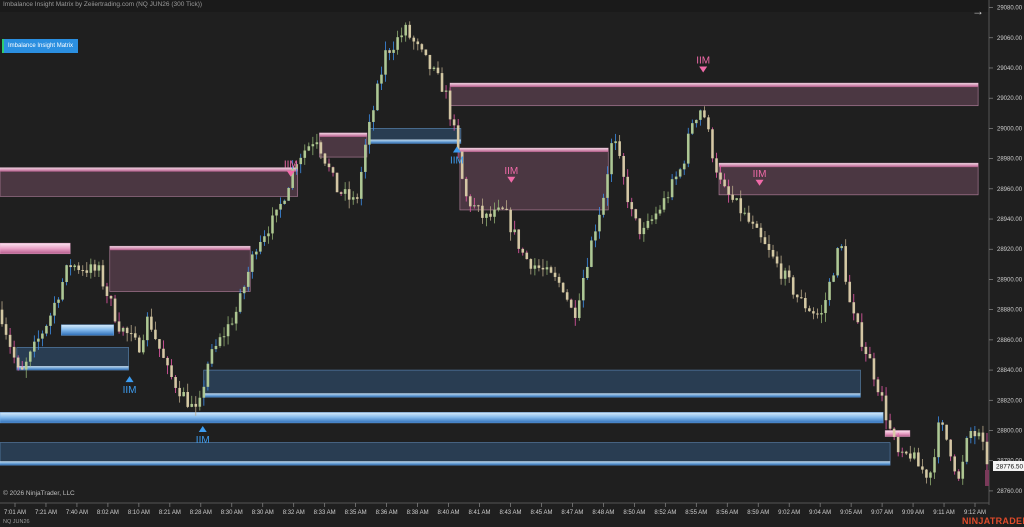 The height and width of the screenshot is (527, 1024). I want to click on indicator-badge: Imbalance Insight Matrix, so click(40, 46).